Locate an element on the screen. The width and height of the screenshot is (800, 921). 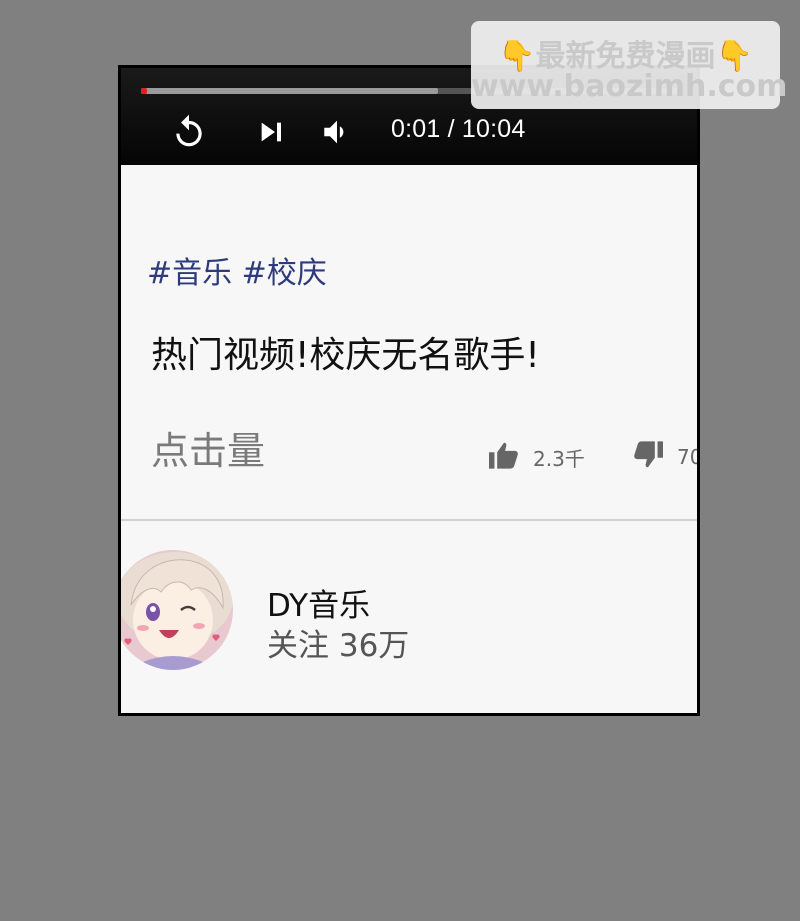
dislike-button: 70 is located at coordinates (665, 457).